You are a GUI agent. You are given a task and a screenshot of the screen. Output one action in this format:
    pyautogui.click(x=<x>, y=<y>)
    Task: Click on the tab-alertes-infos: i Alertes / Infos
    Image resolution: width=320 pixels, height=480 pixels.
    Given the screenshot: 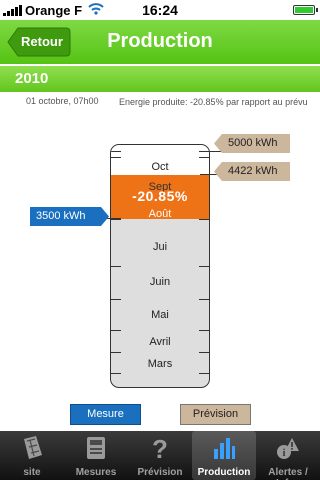 What is the action you would take?
    pyautogui.click(x=288, y=455)
    